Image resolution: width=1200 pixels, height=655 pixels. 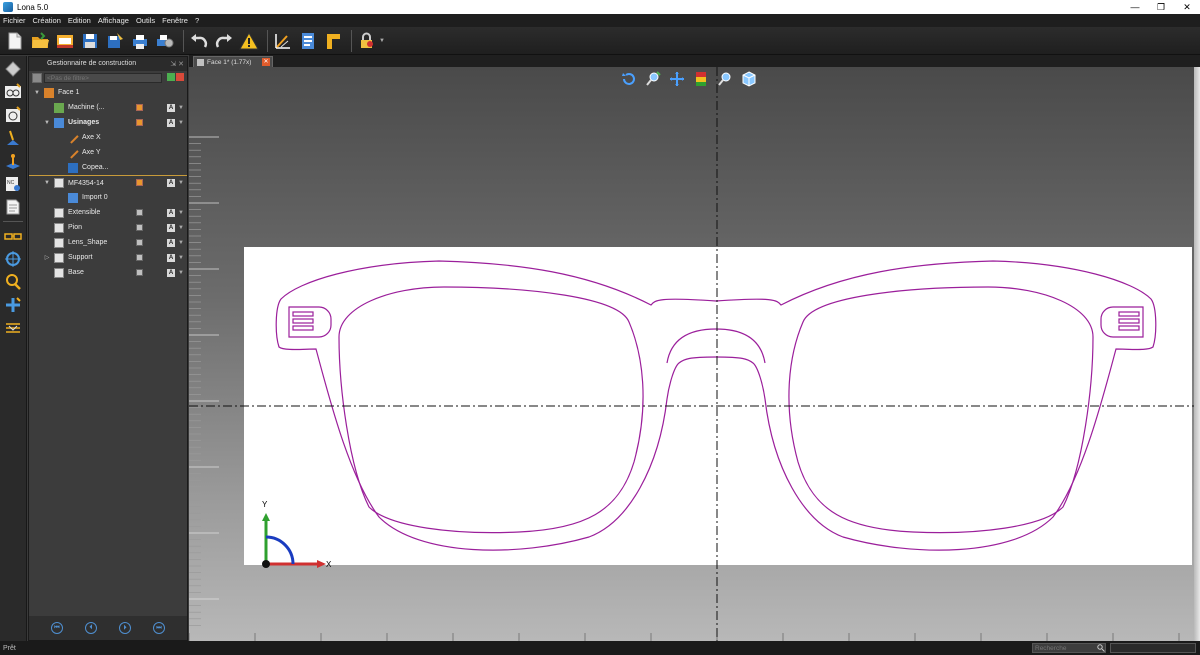 What do you see at coordinates (159, 628) in the screenshot?
I see `last-button: ⏭` at bounding box center [159, 628].